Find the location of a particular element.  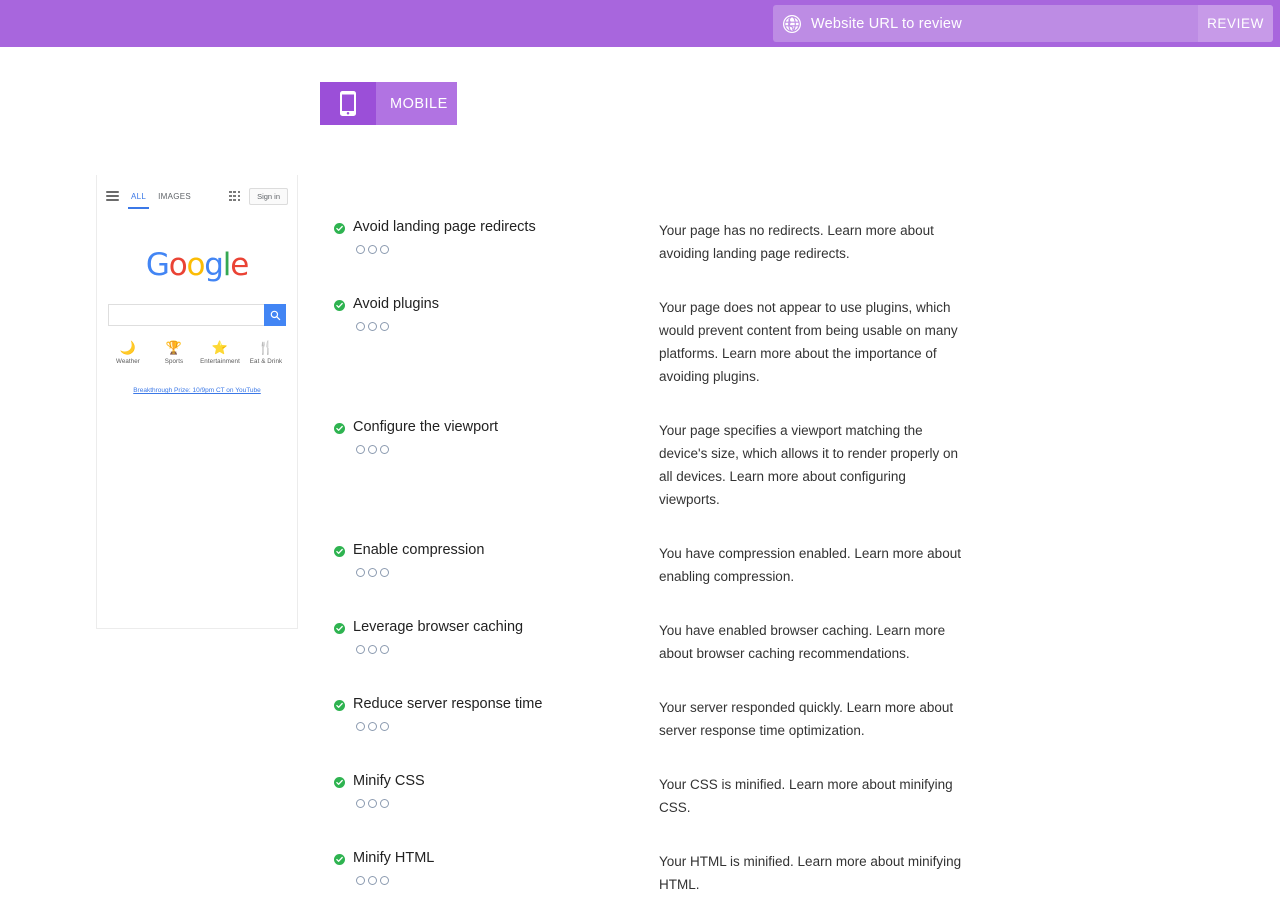

shortcut-entertainment: ⭐ Entertainment is located at coordinates (220, 352).